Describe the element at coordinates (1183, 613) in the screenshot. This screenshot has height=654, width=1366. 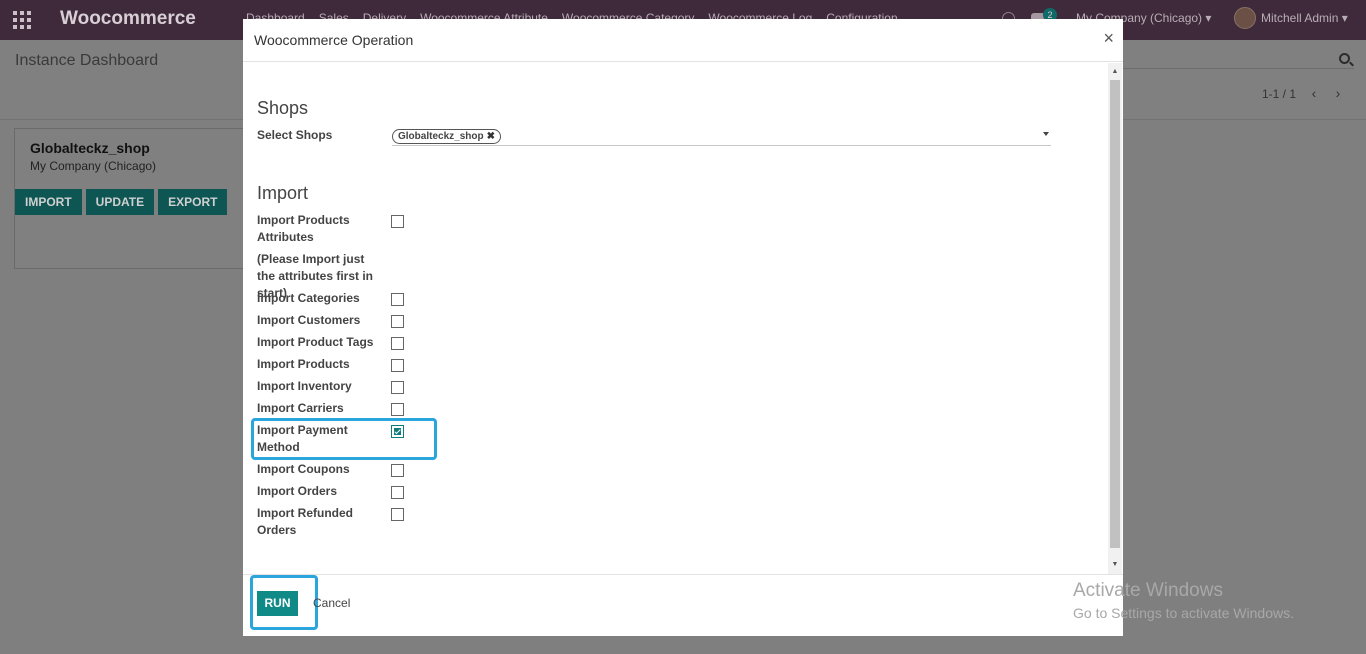
I see `watermark-subtitle: Go to Settings to activate Windows.` at that location.